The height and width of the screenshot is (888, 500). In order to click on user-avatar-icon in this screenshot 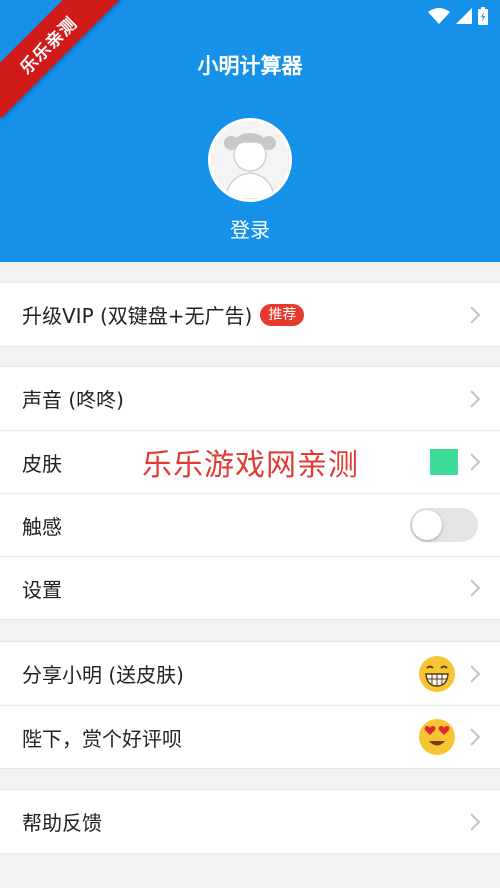, I will do `click(250, 160)`.